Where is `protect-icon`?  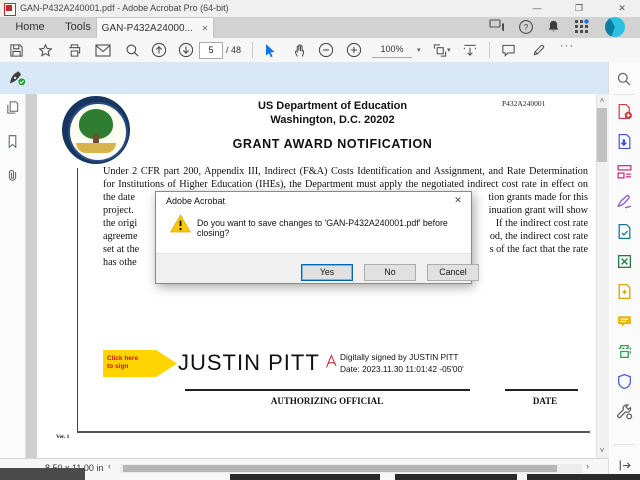
protect-icon is located at coordinates (624, 381).